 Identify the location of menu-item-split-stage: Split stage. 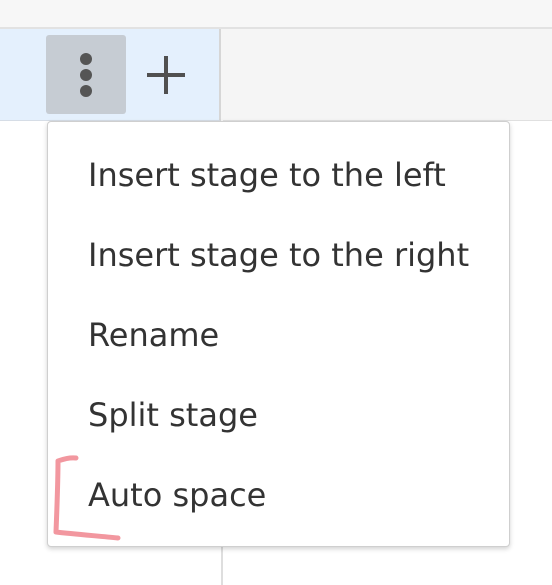
(278, 415).